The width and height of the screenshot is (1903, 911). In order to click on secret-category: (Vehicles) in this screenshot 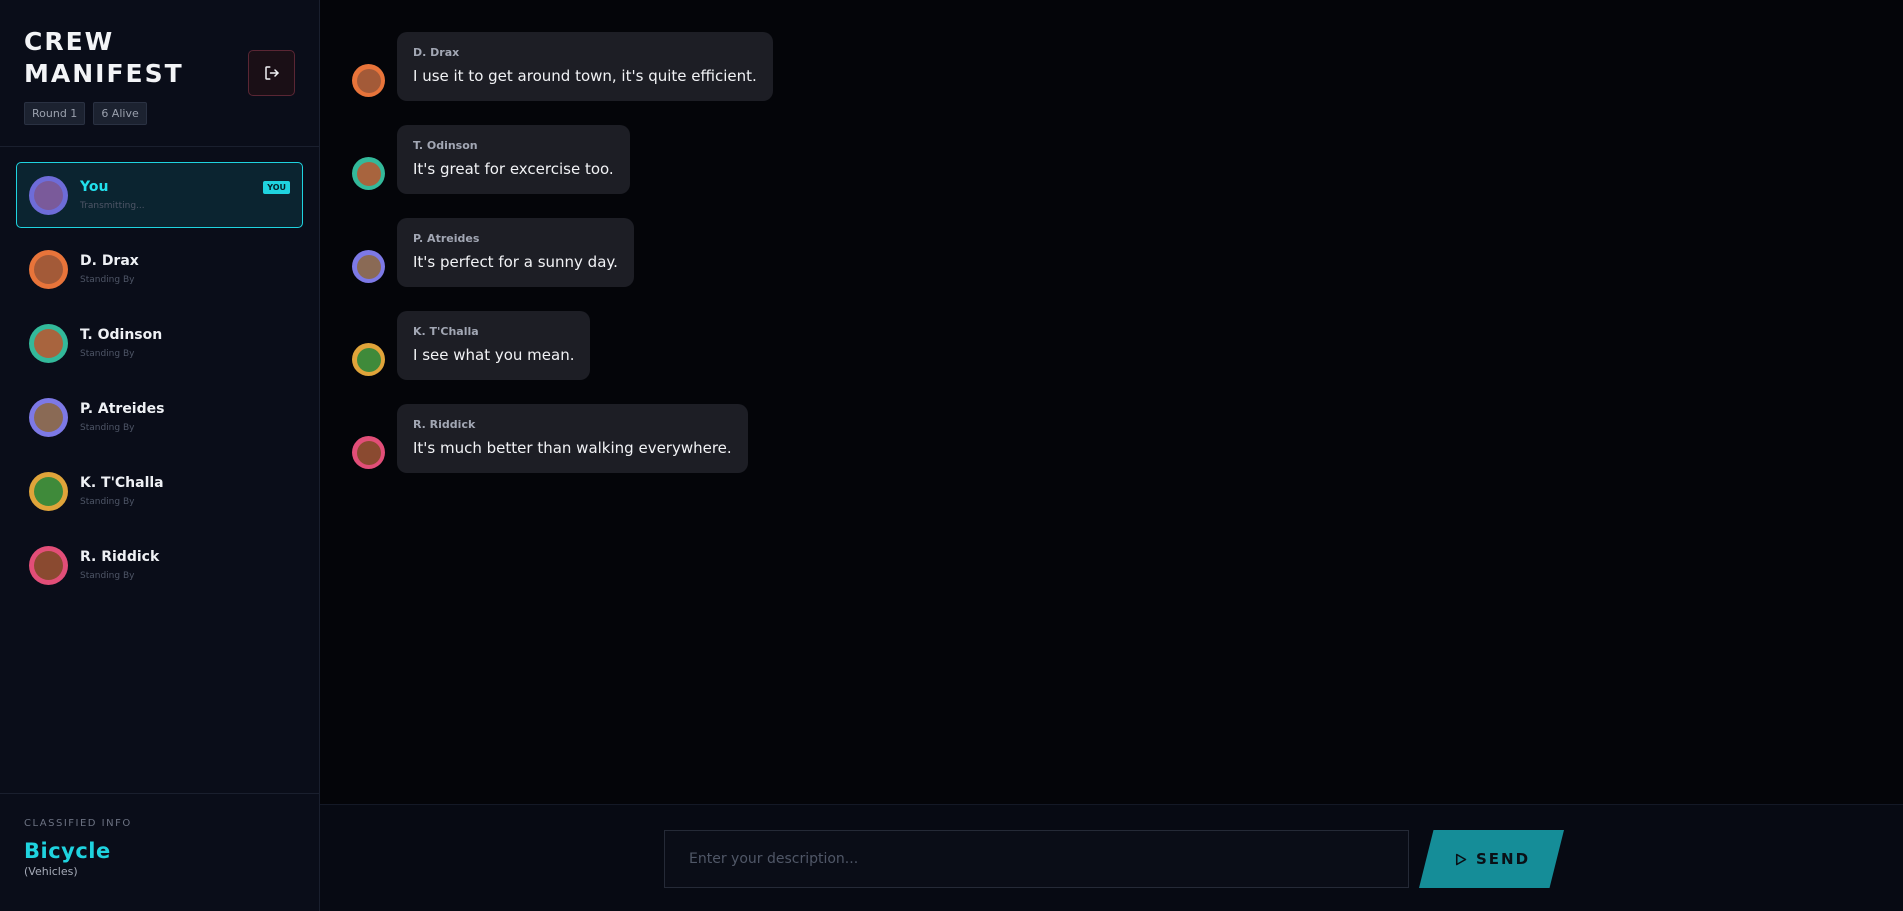, I will do `click(51, 871)`.